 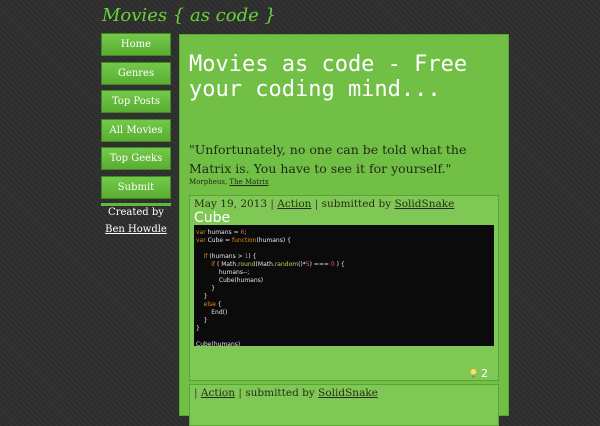 I want to click on author-link: Ben Howdle, so click(x=136, y=229).